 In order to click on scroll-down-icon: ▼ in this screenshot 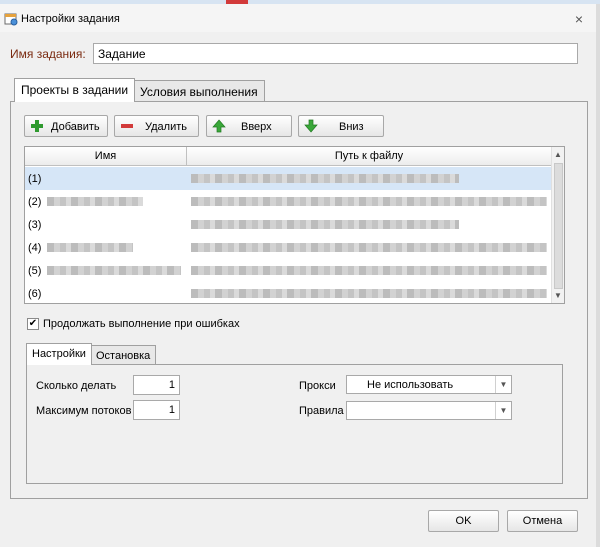, I will do `click(558, 295)`.